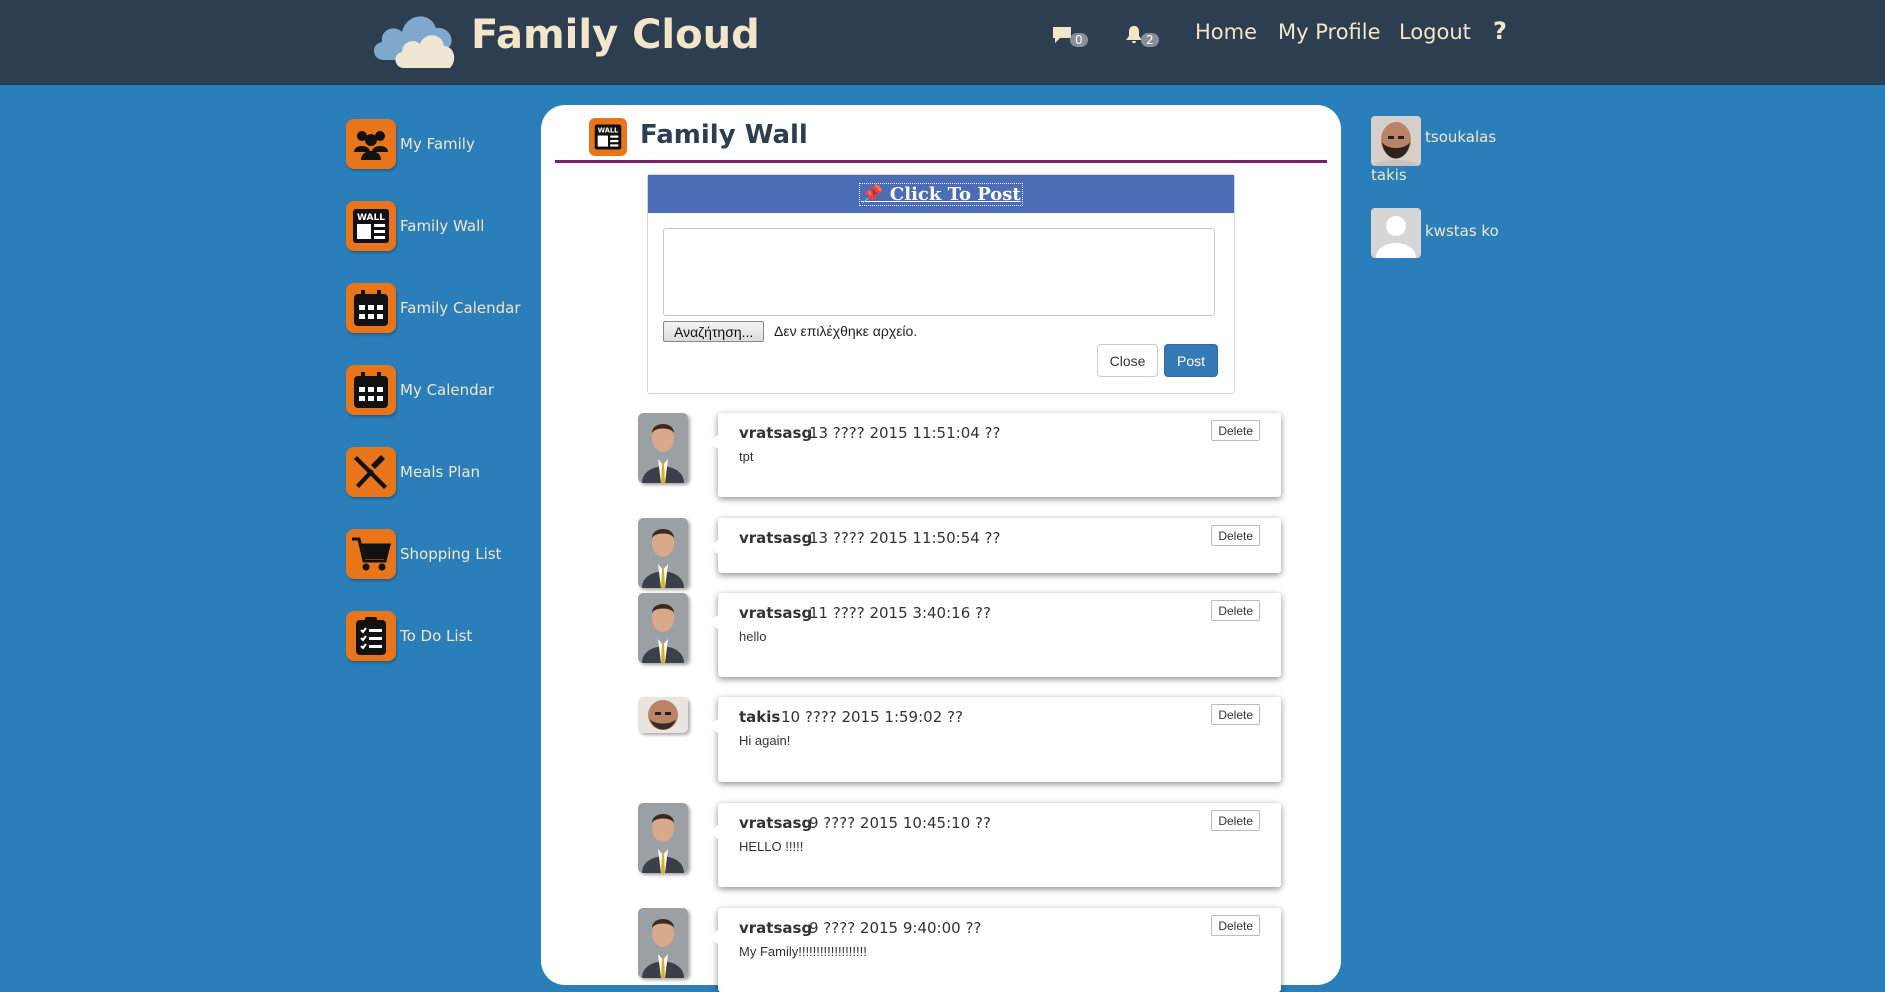 The image size is (1885, 992). I want to click on post-text: tpt, so click(746, 456).